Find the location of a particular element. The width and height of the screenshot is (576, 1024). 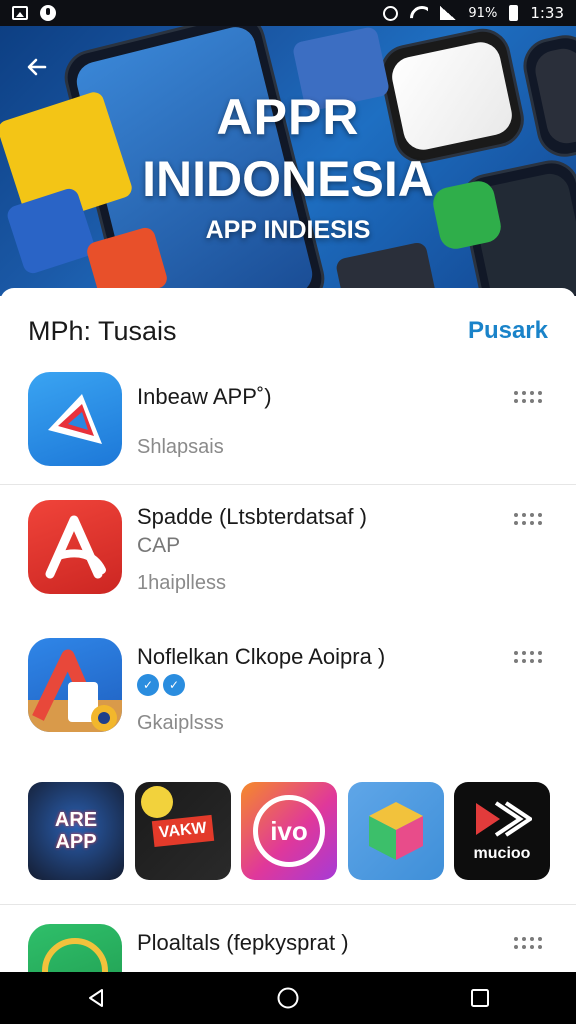

section-header: MPh: Tusais Pusark is located at coordinates (288, 331).